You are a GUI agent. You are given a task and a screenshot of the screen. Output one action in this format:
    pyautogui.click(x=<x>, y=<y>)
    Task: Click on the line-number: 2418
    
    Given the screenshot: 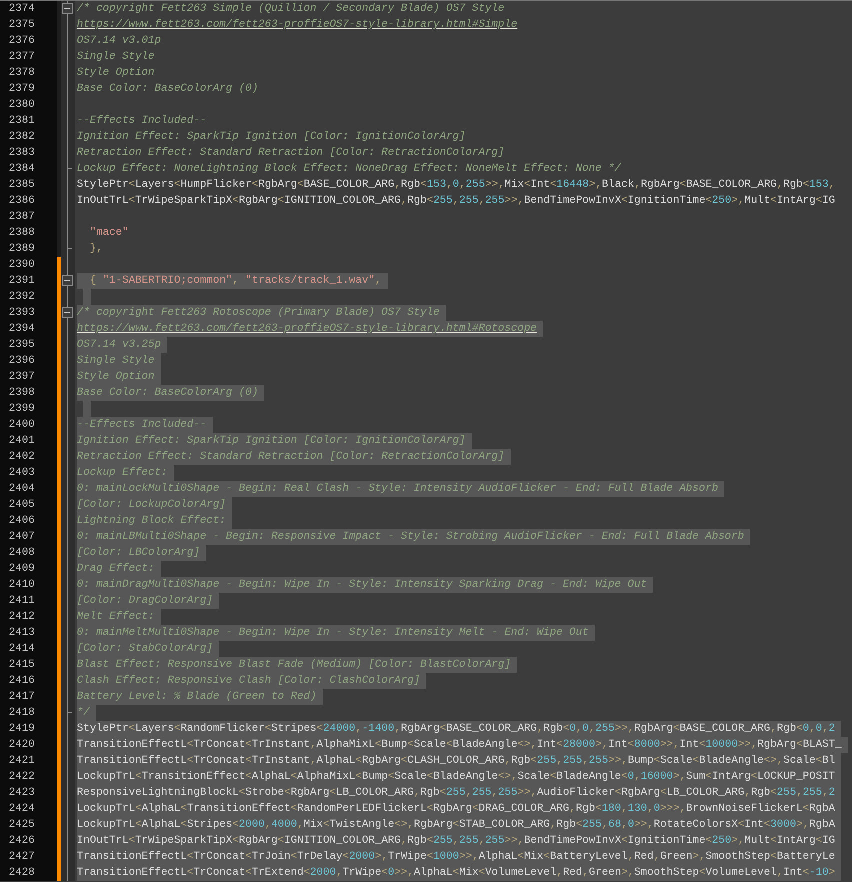 What is the action you would take?
    pyautogui.click(x=28, y=713)
    